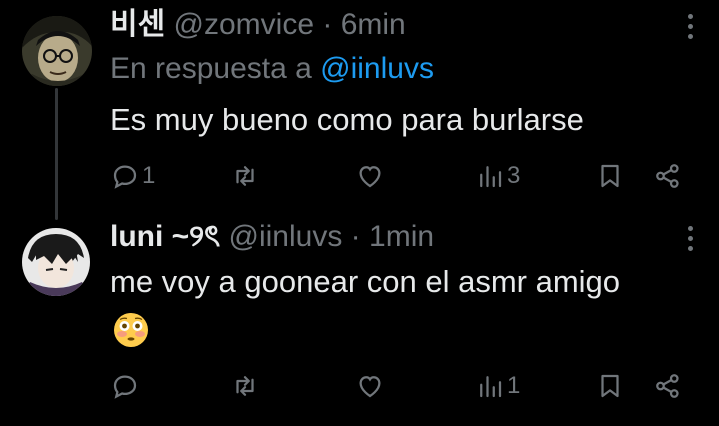  I want to click on reply-prefix: En respuesta a, so click(211, 68).